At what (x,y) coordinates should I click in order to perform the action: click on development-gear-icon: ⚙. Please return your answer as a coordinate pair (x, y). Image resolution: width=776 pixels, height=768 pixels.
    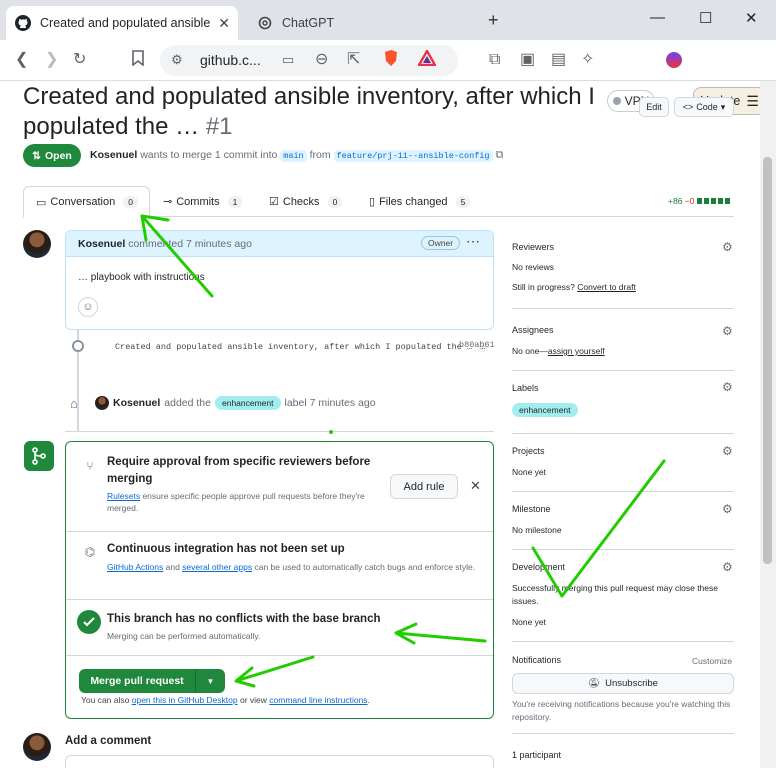
    Looking at the image, I should click on (727, 567).